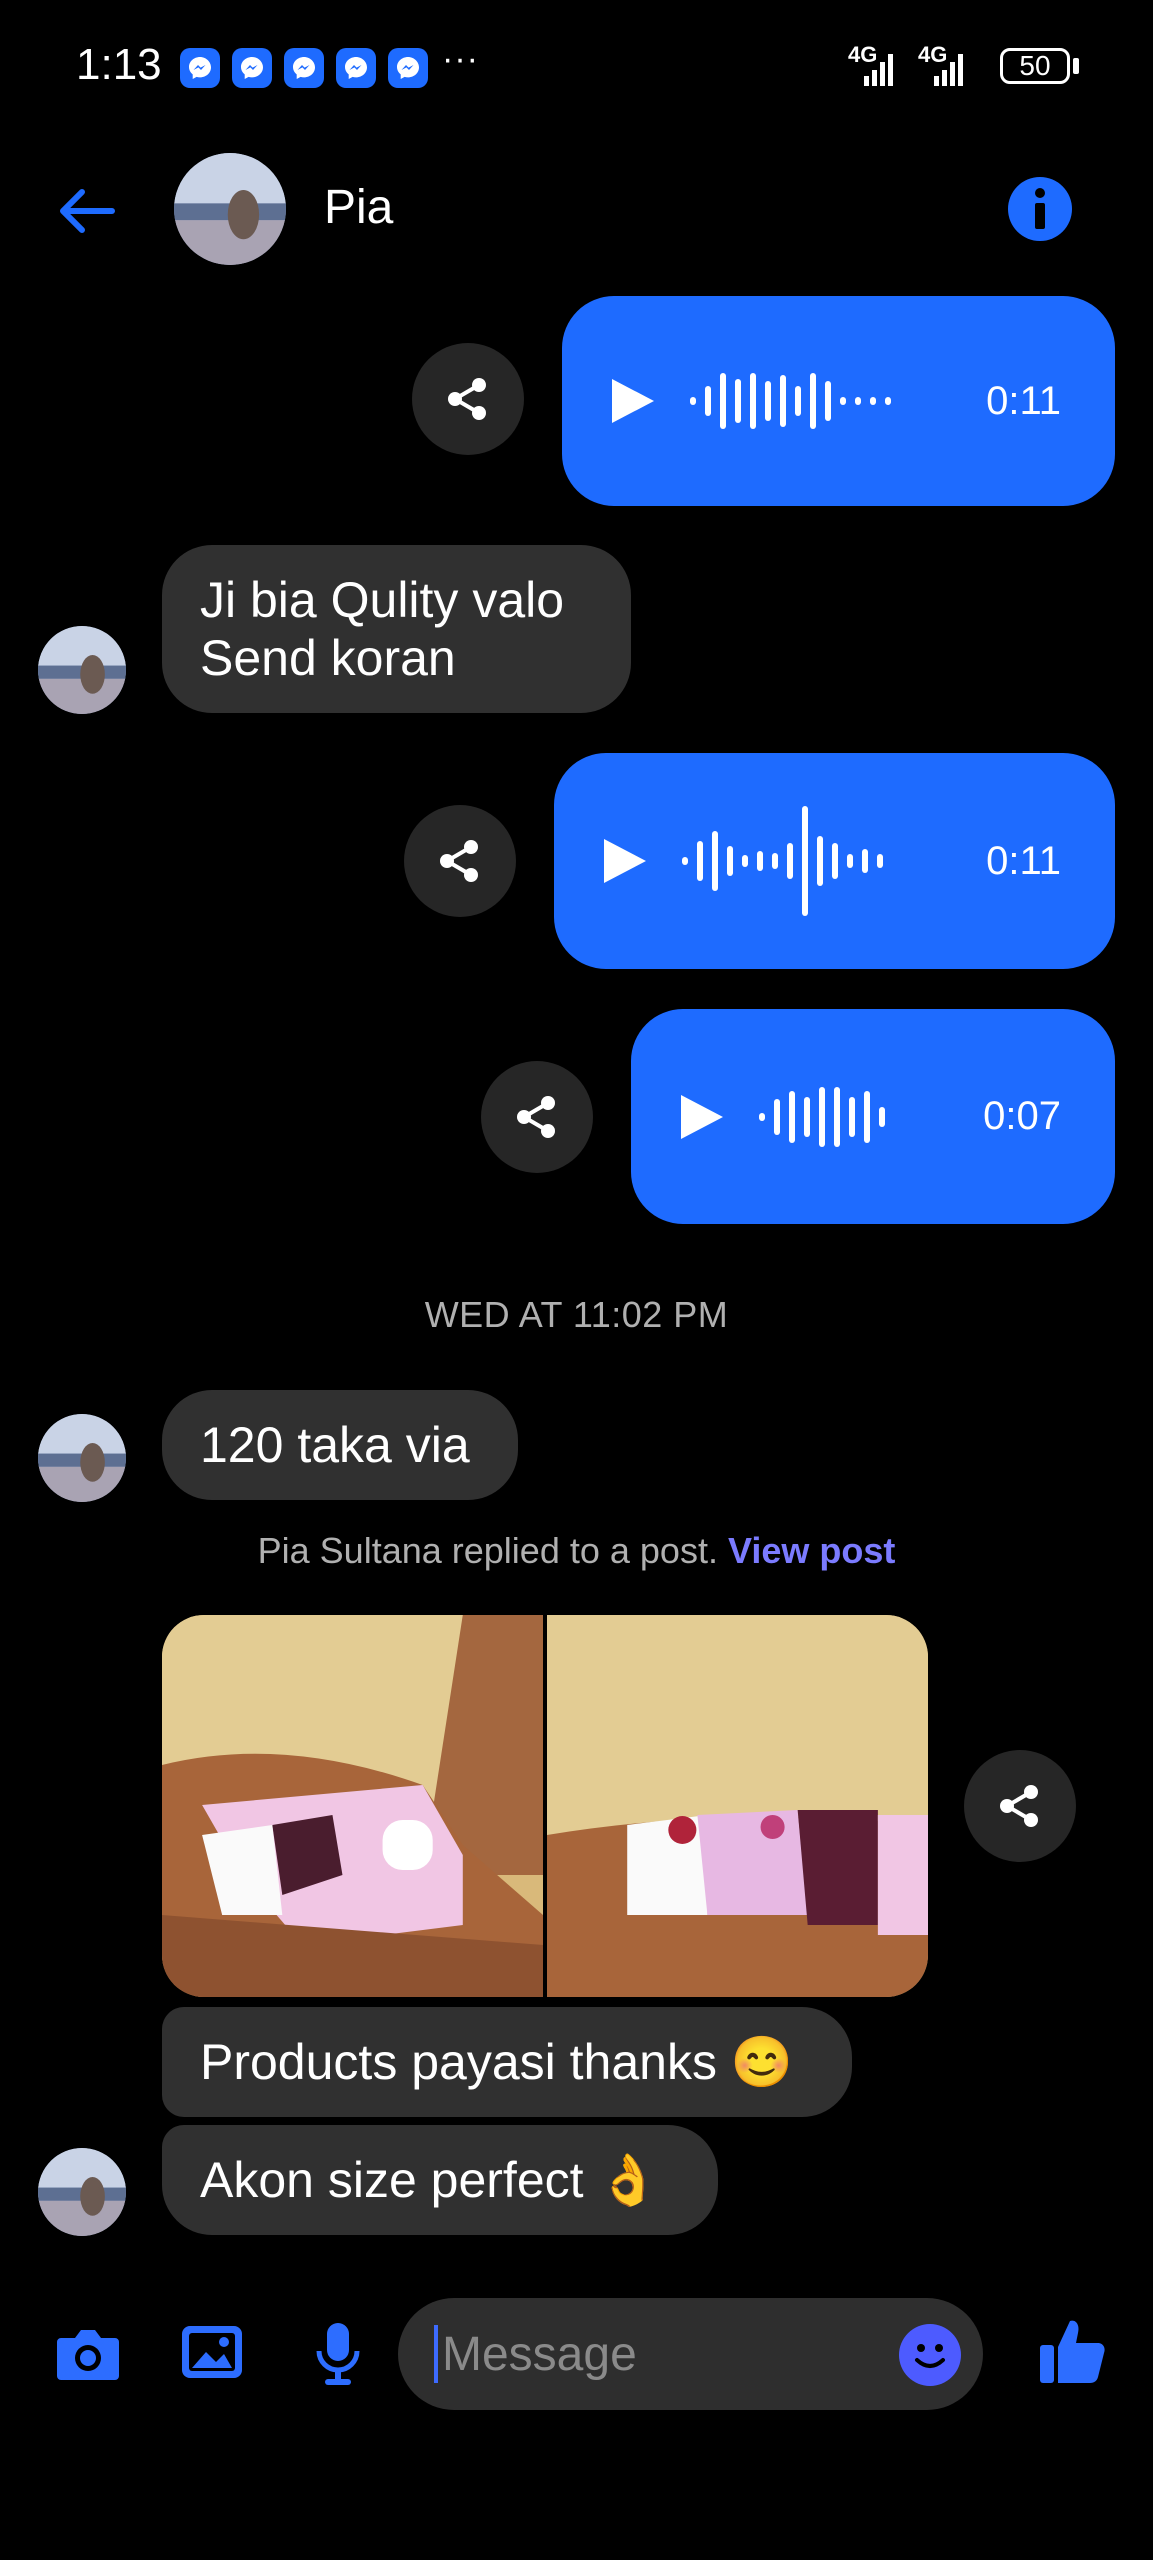  Describe the element at coordinates (1022, 1116) in the screenshot. I see `voice-duration: 0:07` at that location.